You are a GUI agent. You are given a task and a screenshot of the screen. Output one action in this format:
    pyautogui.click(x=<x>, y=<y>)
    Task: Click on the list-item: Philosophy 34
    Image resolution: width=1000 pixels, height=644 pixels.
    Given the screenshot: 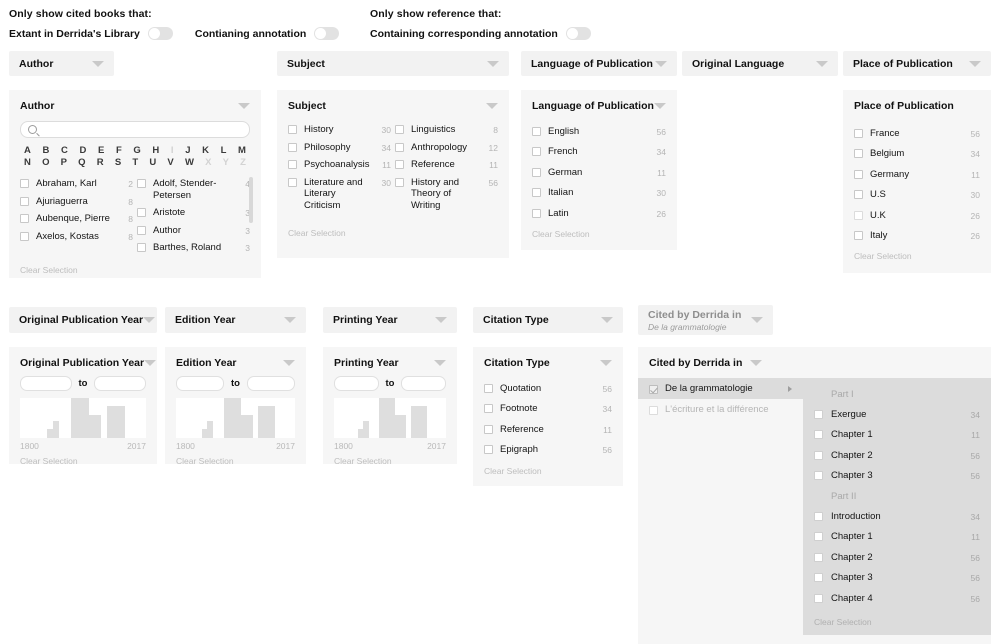 What is the action you would take?
    pyautogui.click(x=339, y=148)
    